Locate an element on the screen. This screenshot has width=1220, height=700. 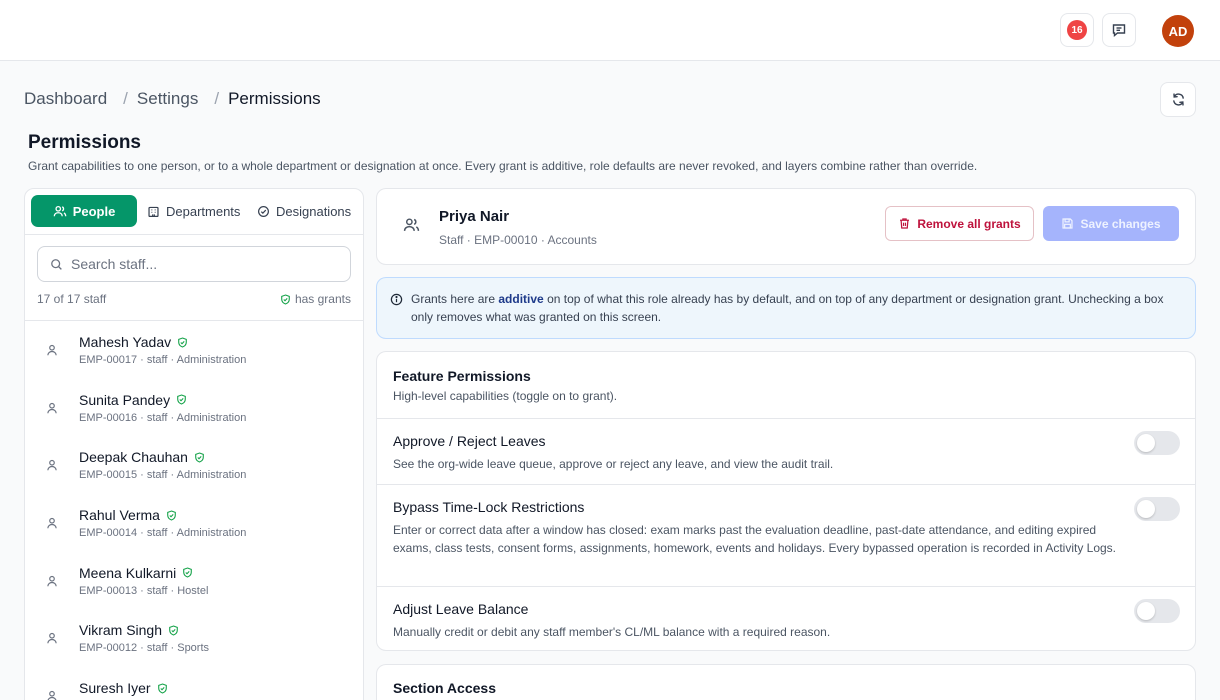
grants-legend: has grants is located at coordinates (315, 299).